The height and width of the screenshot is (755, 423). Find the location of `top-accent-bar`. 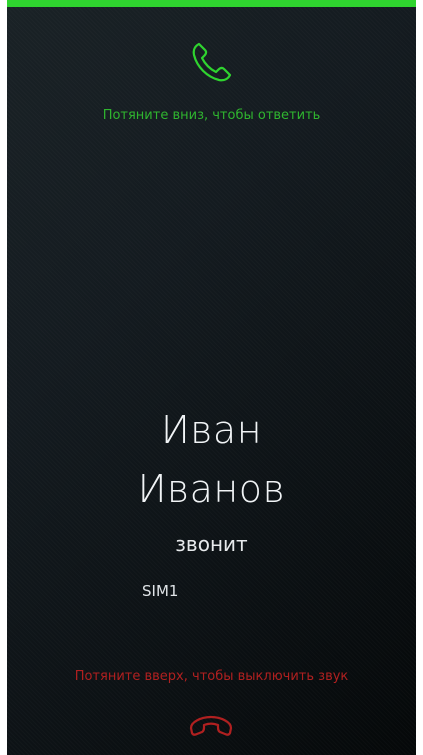

top-accent-bar is located at coordinates (211, 3).